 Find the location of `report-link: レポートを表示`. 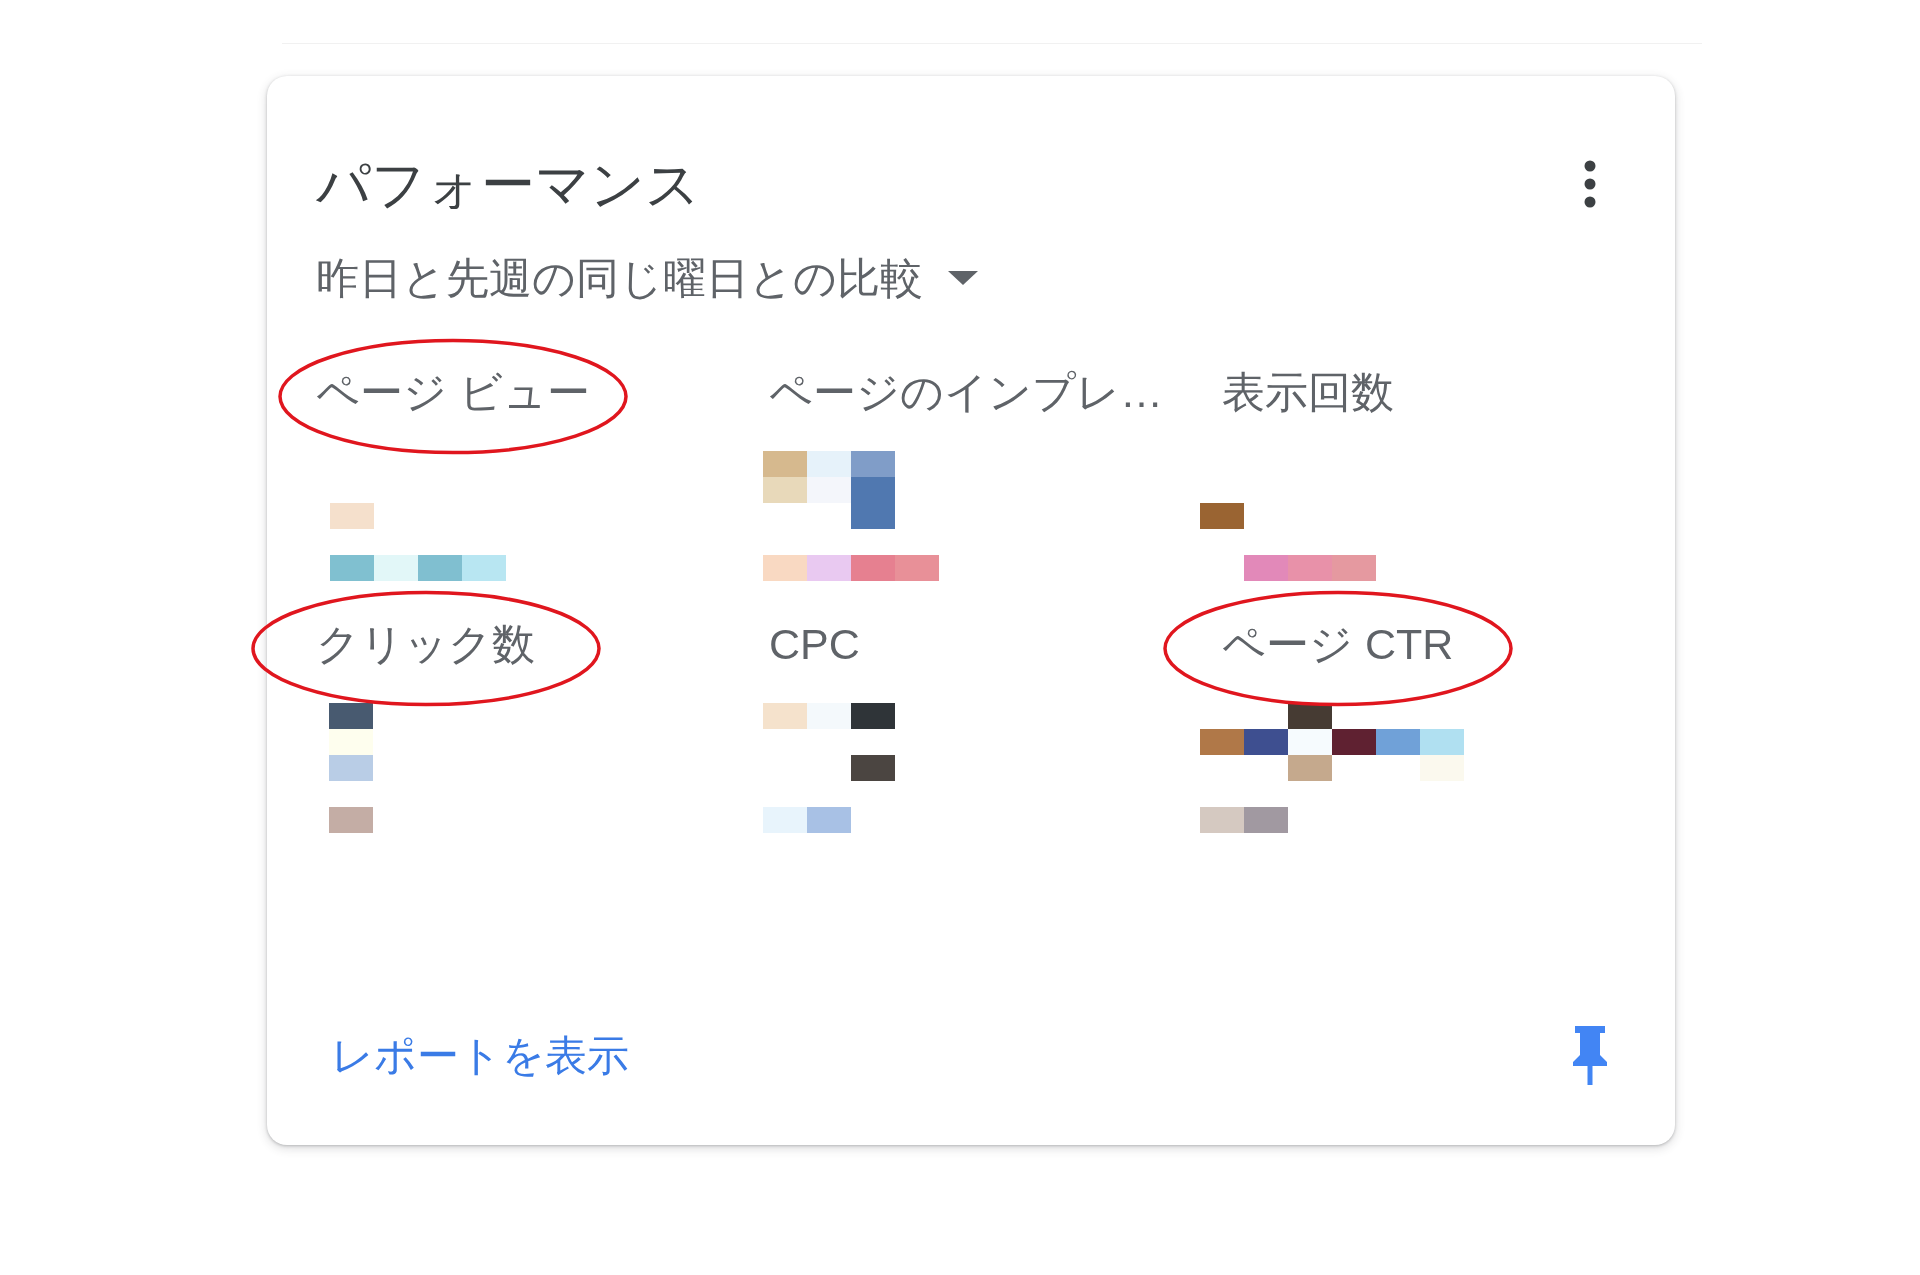

report-link: レポートを表示 is located at coordinates (480, 1055).